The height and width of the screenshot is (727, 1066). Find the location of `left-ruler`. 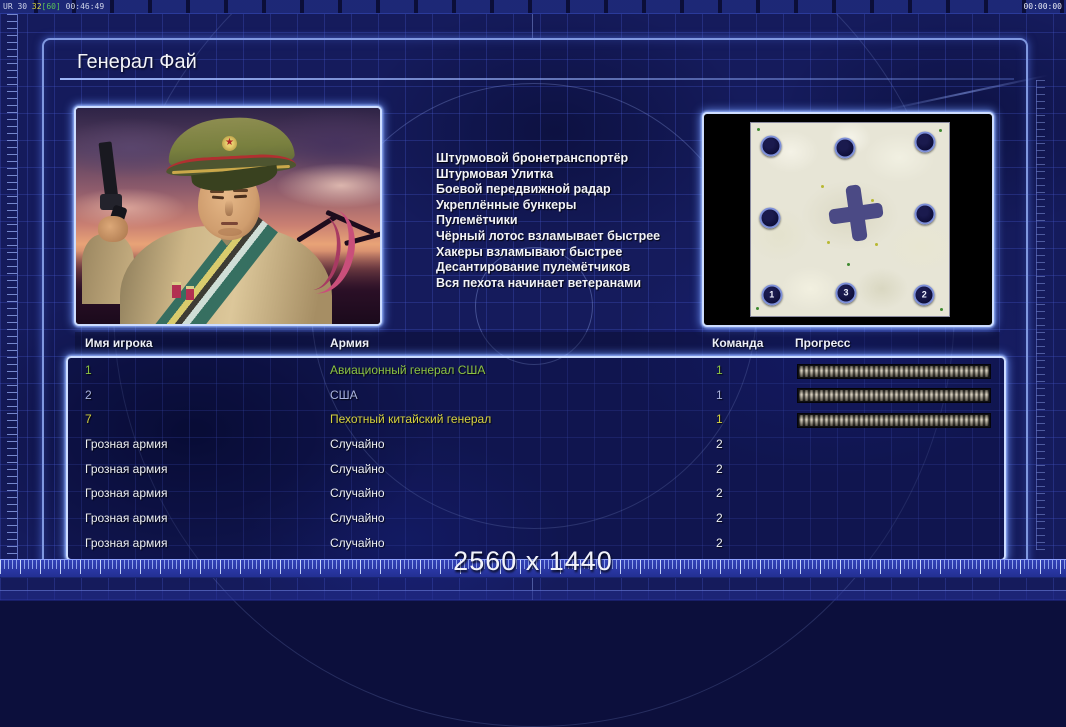

left-ruler is located at coordinates (12, 289).